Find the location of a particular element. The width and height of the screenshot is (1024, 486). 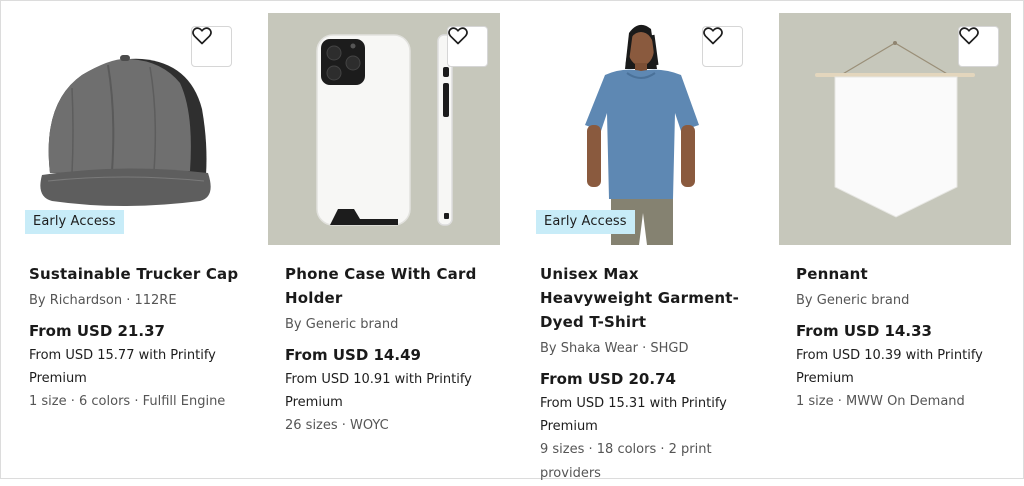

premium-price: From USD 15.77 with Printify Premium is located at coordinates (122, 367).